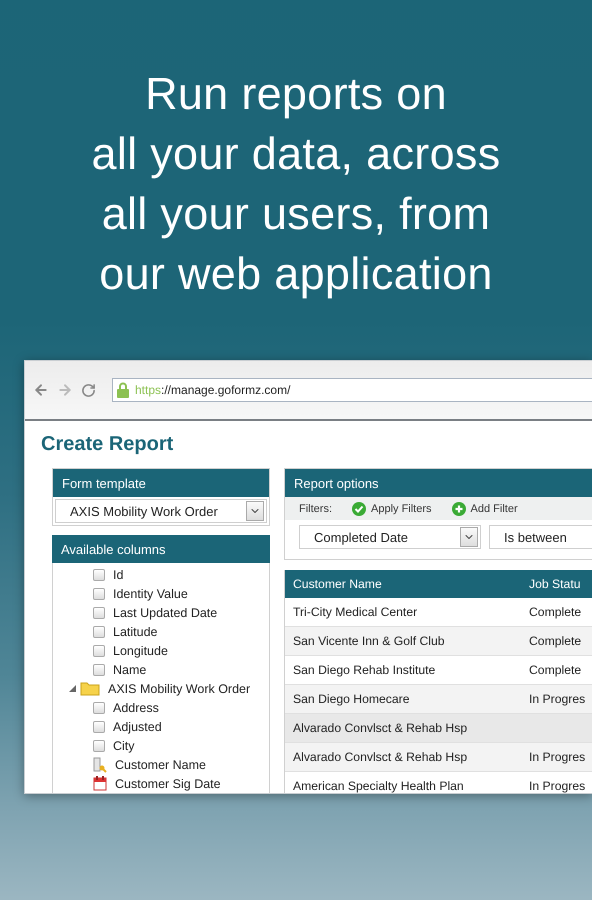 The height and width of the screenshot is (900, 592). What do you see at coordinates (136, 707) in the screenshot?
I see `tree-item: Address` at bounding box center [136, 707].